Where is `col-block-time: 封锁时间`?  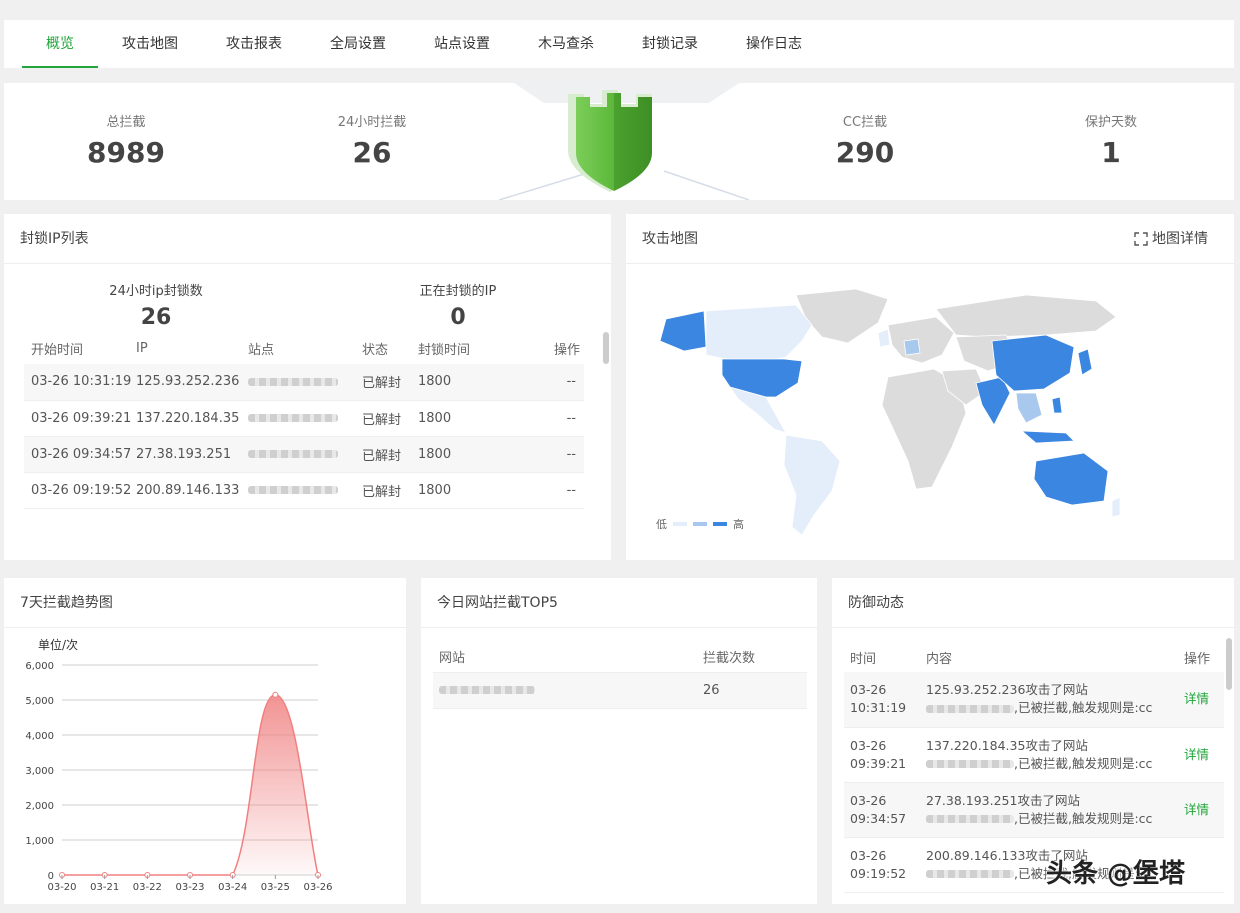 col-block-time: 封锁时间 is located at coordinates (444, 350).